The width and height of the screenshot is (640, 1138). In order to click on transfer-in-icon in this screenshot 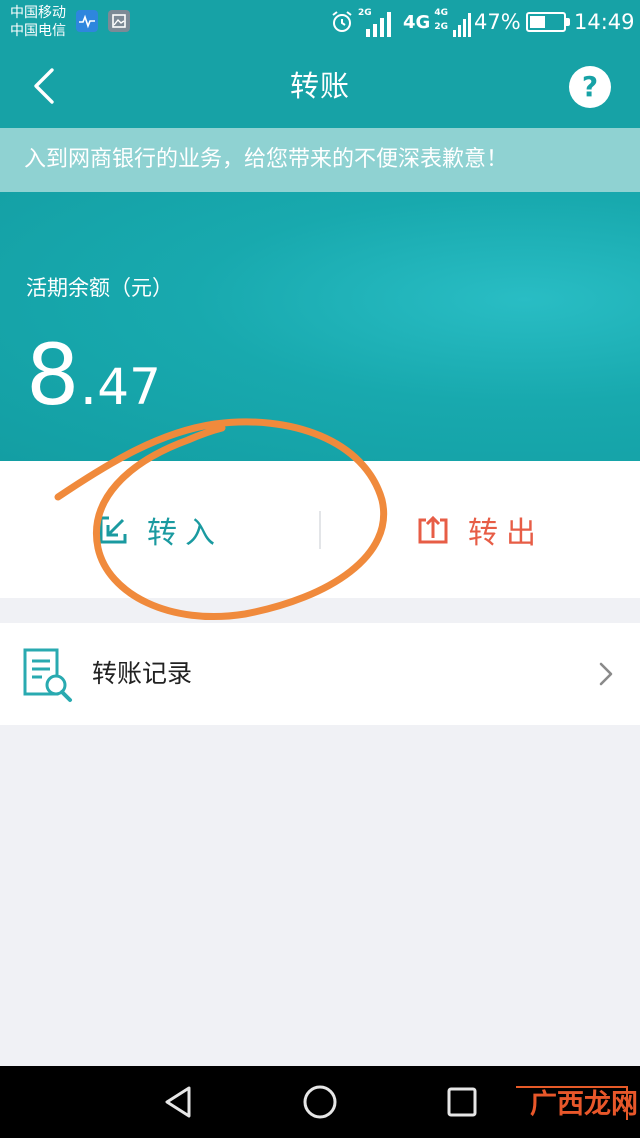, I will do `click(113, 529)`.